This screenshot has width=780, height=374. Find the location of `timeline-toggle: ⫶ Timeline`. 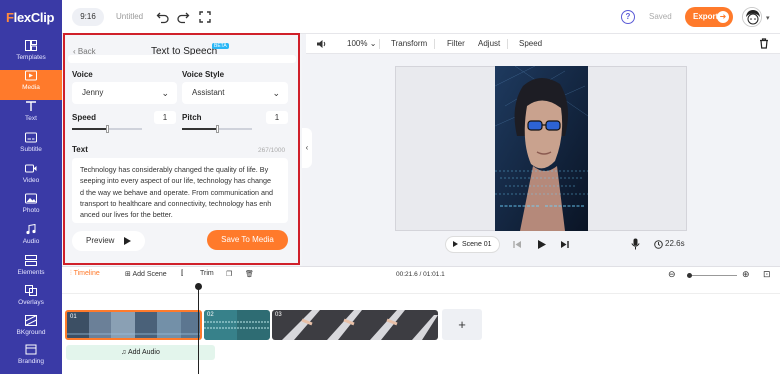

timeline-toggle: ⫶ Timeline is located at coordinates (85, 274).